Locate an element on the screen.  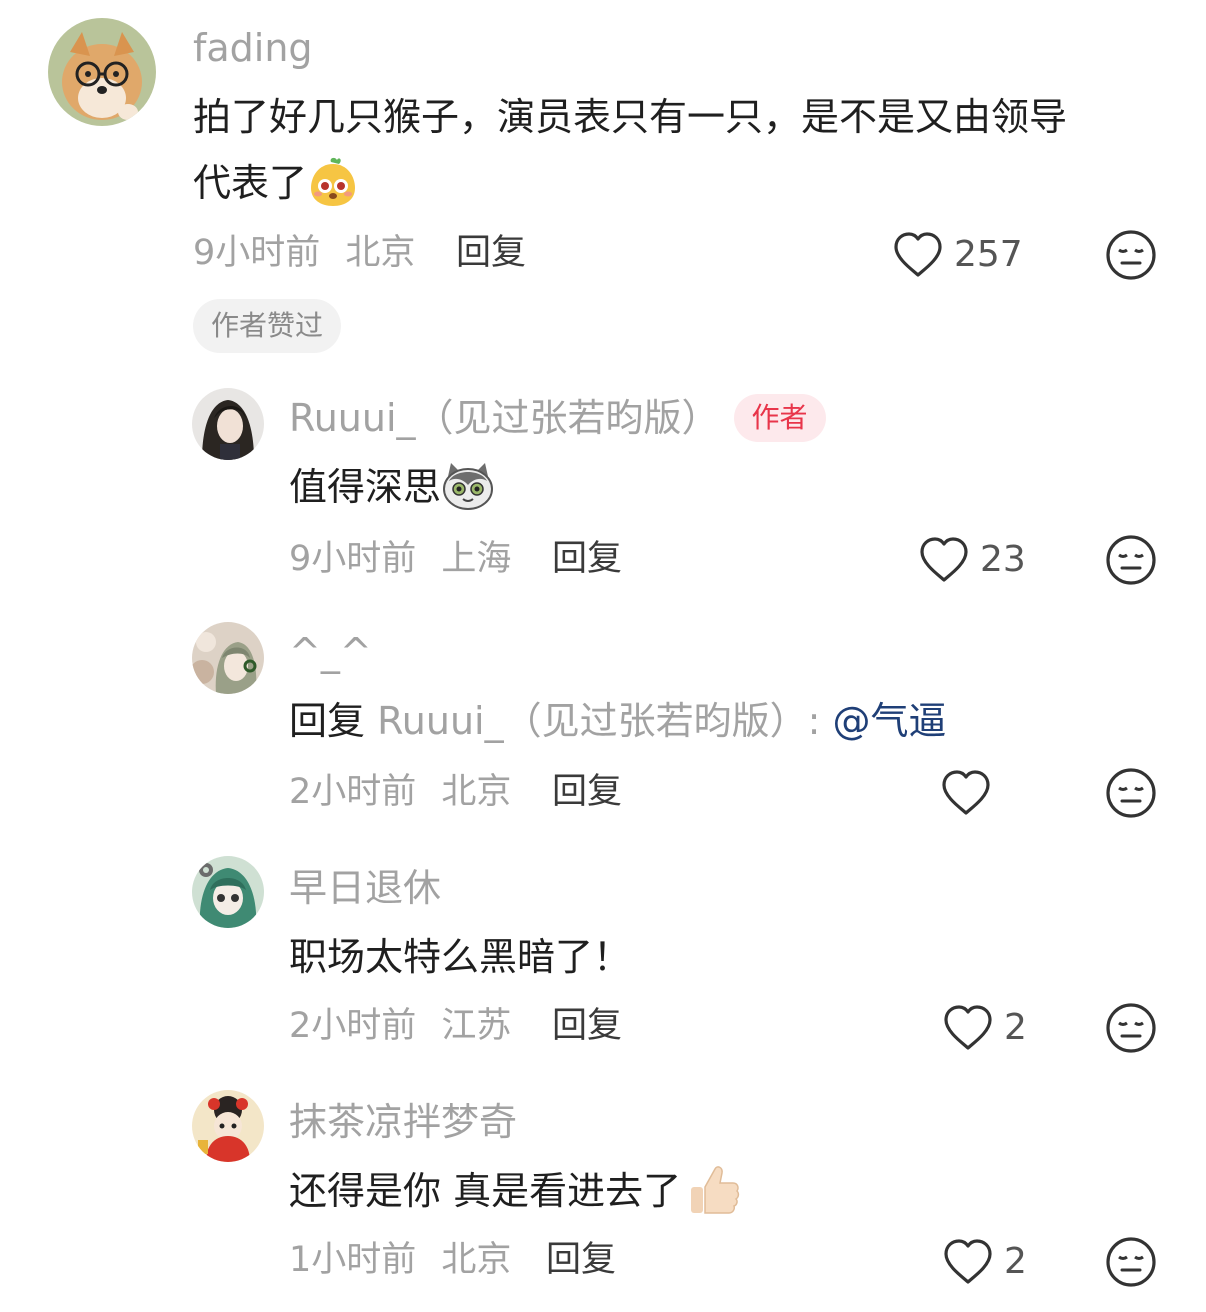
username: Ruuui_（见过张若昀版） 作者 is located at coordinates (557, 419).